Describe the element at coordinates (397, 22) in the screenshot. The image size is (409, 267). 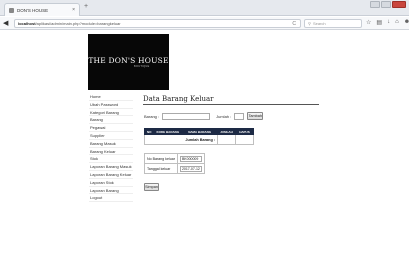
I see `home-icon: ⌂` at that location.